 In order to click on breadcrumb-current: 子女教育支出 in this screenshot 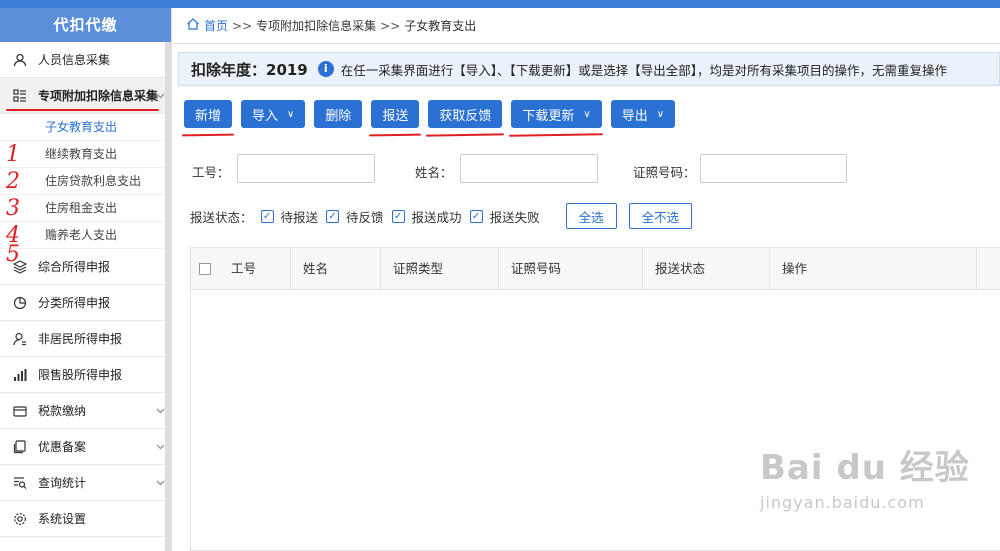, I will do `click(440, 26)`.